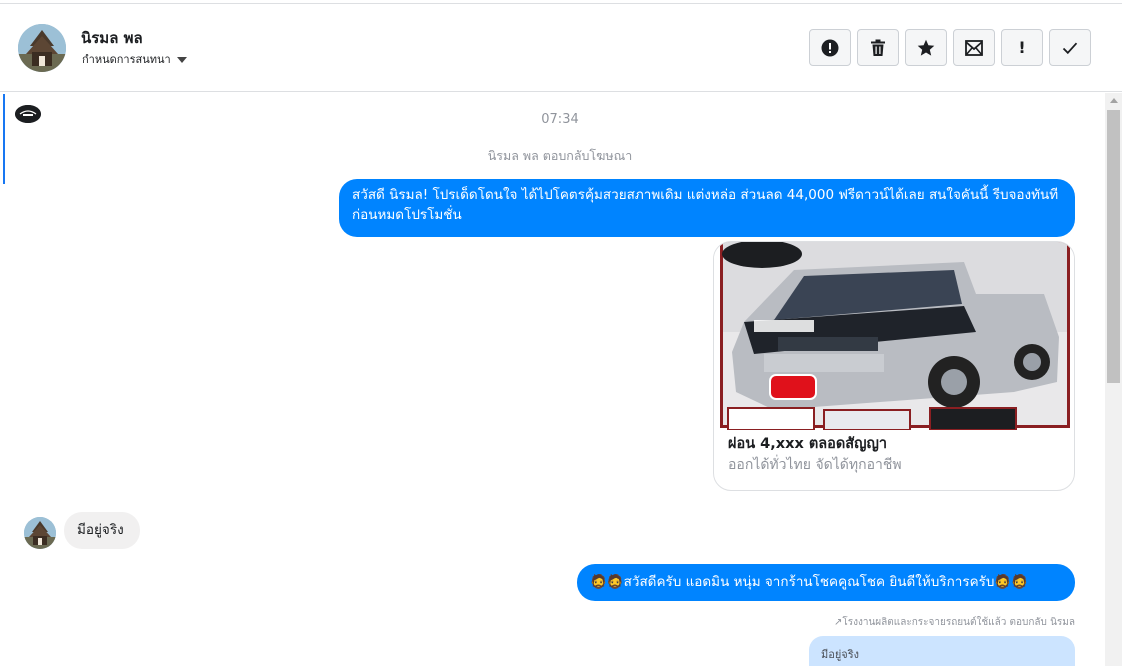 The image size is (1133, 666). I want to click on ad-card-subtitle: ออกได้ทั่วไทย จัดได้ทุกอาชีพ, so click(815, 465).